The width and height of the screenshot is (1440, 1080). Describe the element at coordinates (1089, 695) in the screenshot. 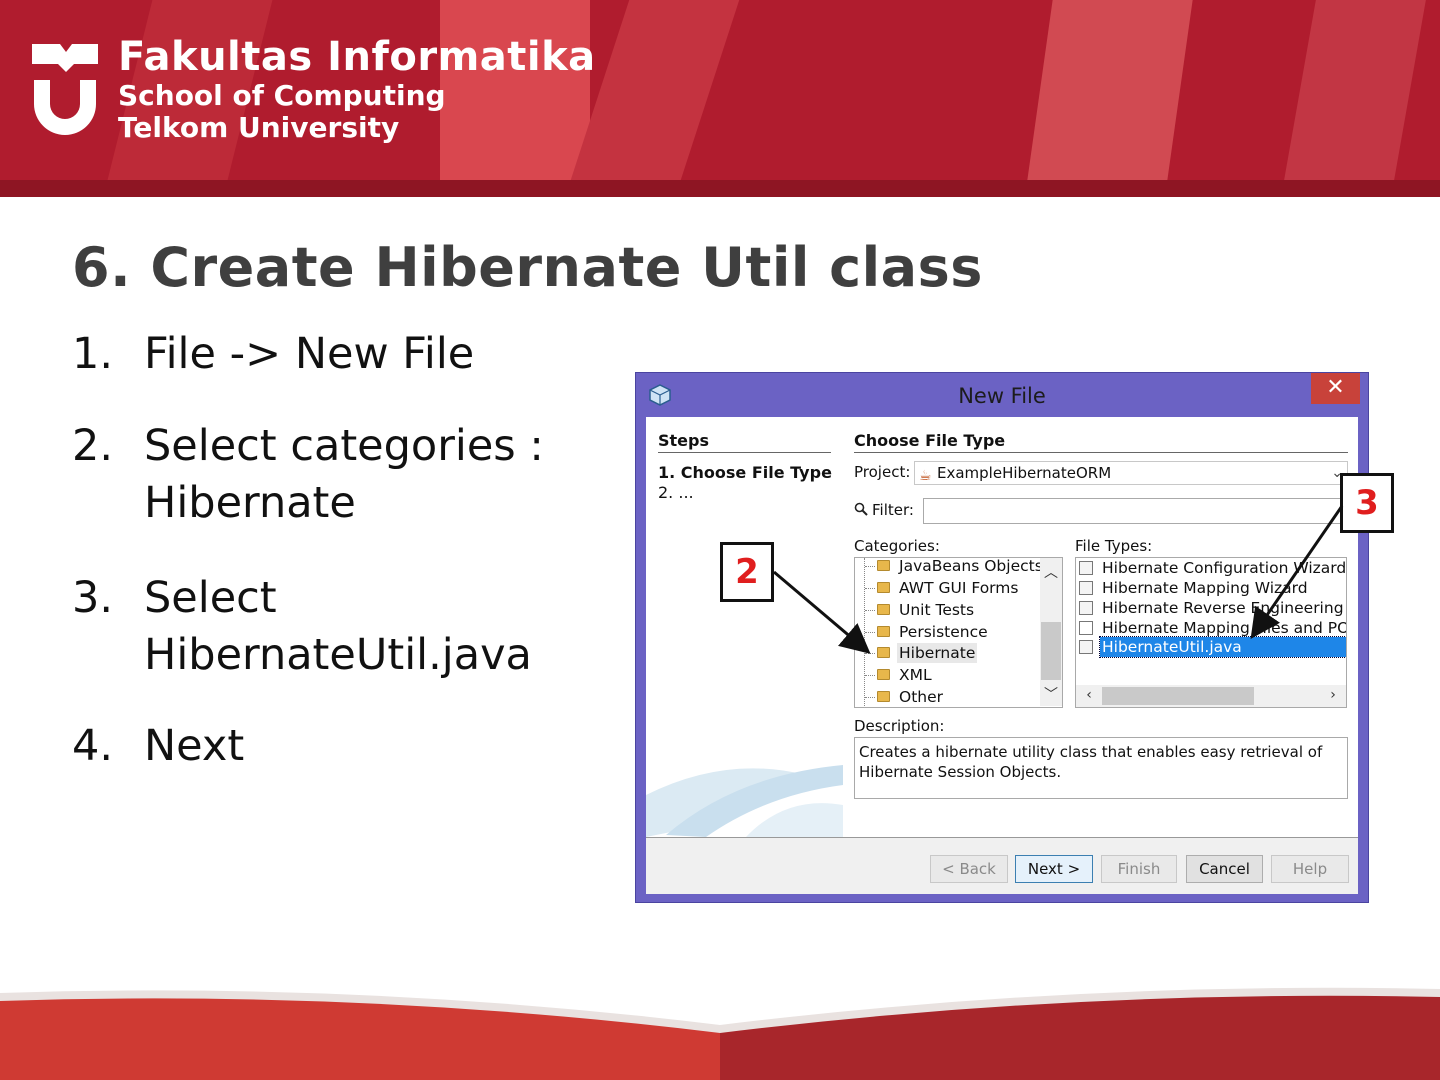

I see `chevron-left-icon: ‹` at that location.